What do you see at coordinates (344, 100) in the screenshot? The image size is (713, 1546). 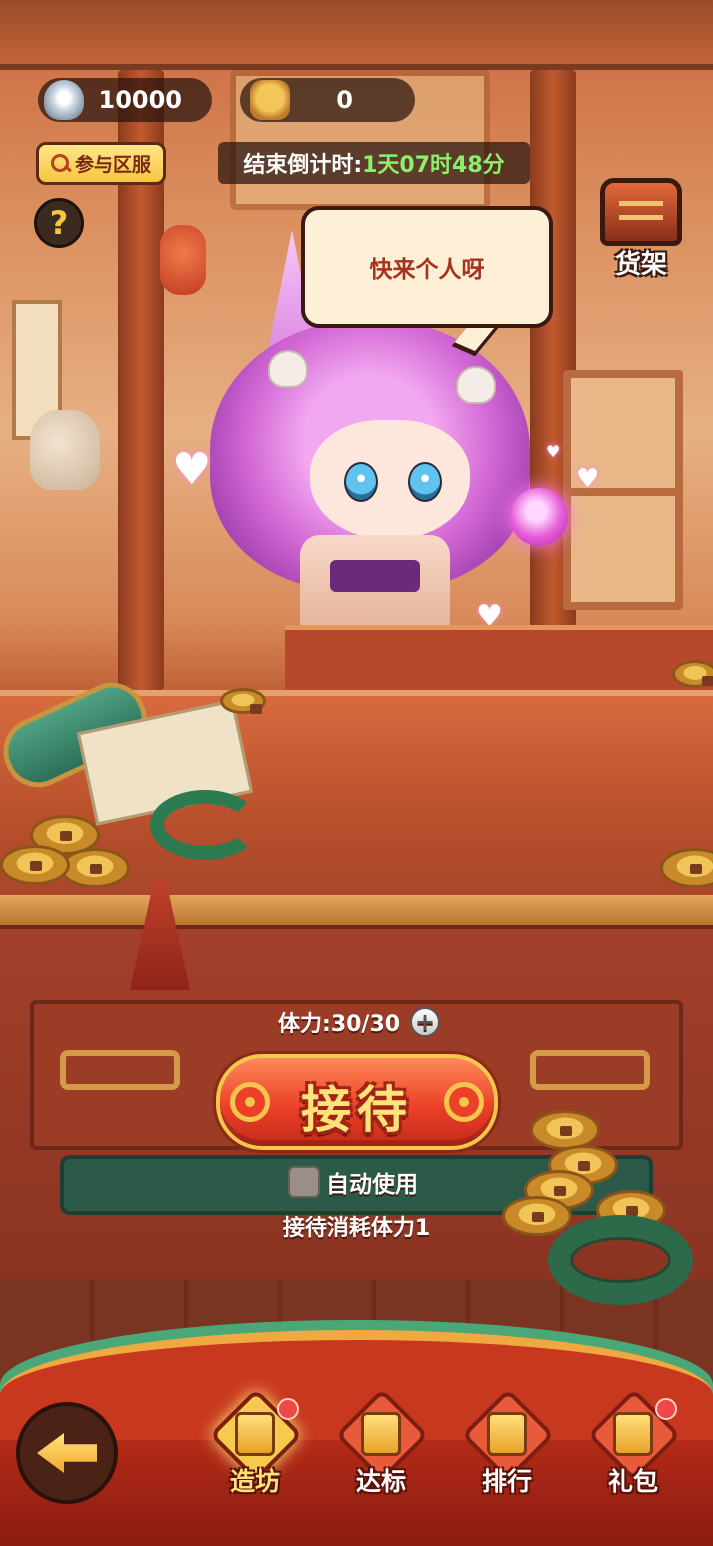 I see `token-amount: 0` at bounding box center [344, 100].